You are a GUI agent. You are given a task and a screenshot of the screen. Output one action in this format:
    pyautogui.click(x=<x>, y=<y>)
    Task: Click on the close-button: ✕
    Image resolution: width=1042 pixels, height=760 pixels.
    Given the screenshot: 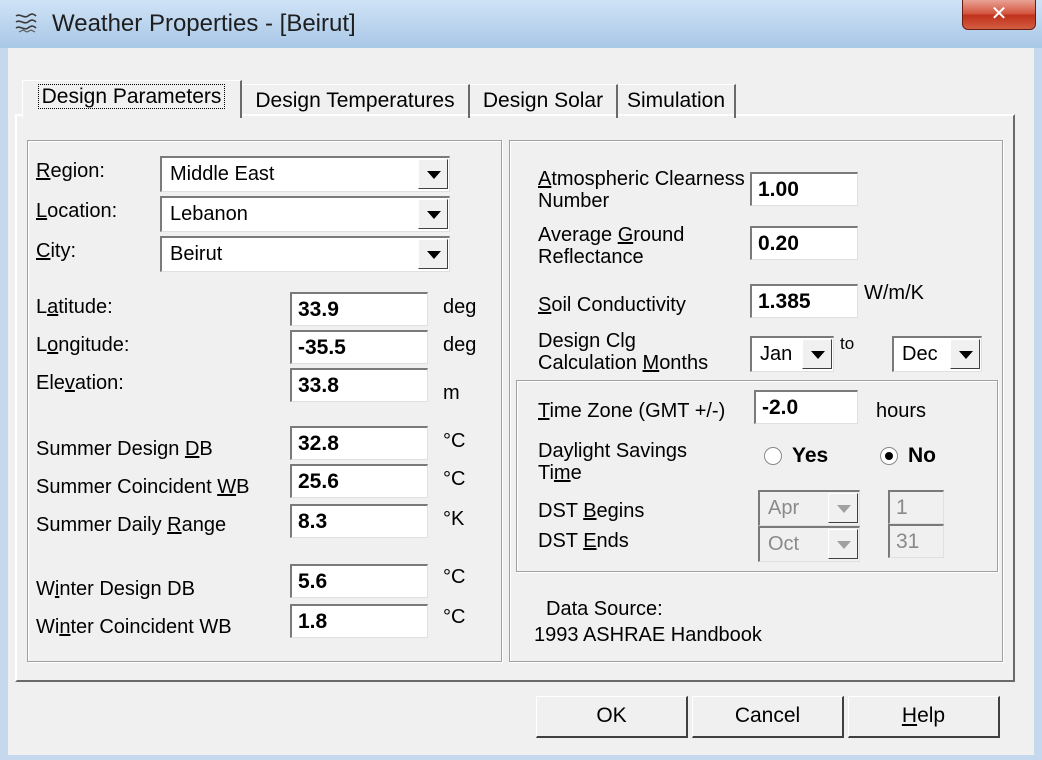 What is the action you would take?
    pyautogui.click(x=999, y=15)
    